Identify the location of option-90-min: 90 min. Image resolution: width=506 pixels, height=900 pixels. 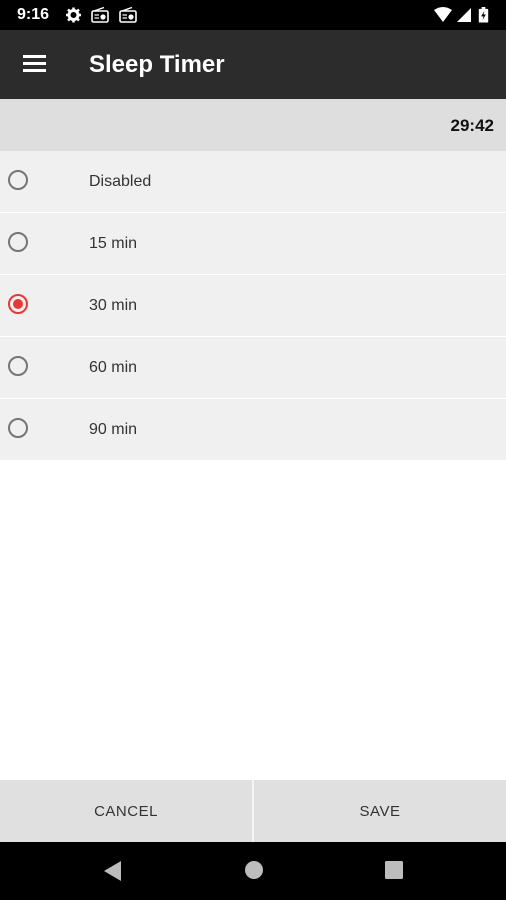
(253, 430).